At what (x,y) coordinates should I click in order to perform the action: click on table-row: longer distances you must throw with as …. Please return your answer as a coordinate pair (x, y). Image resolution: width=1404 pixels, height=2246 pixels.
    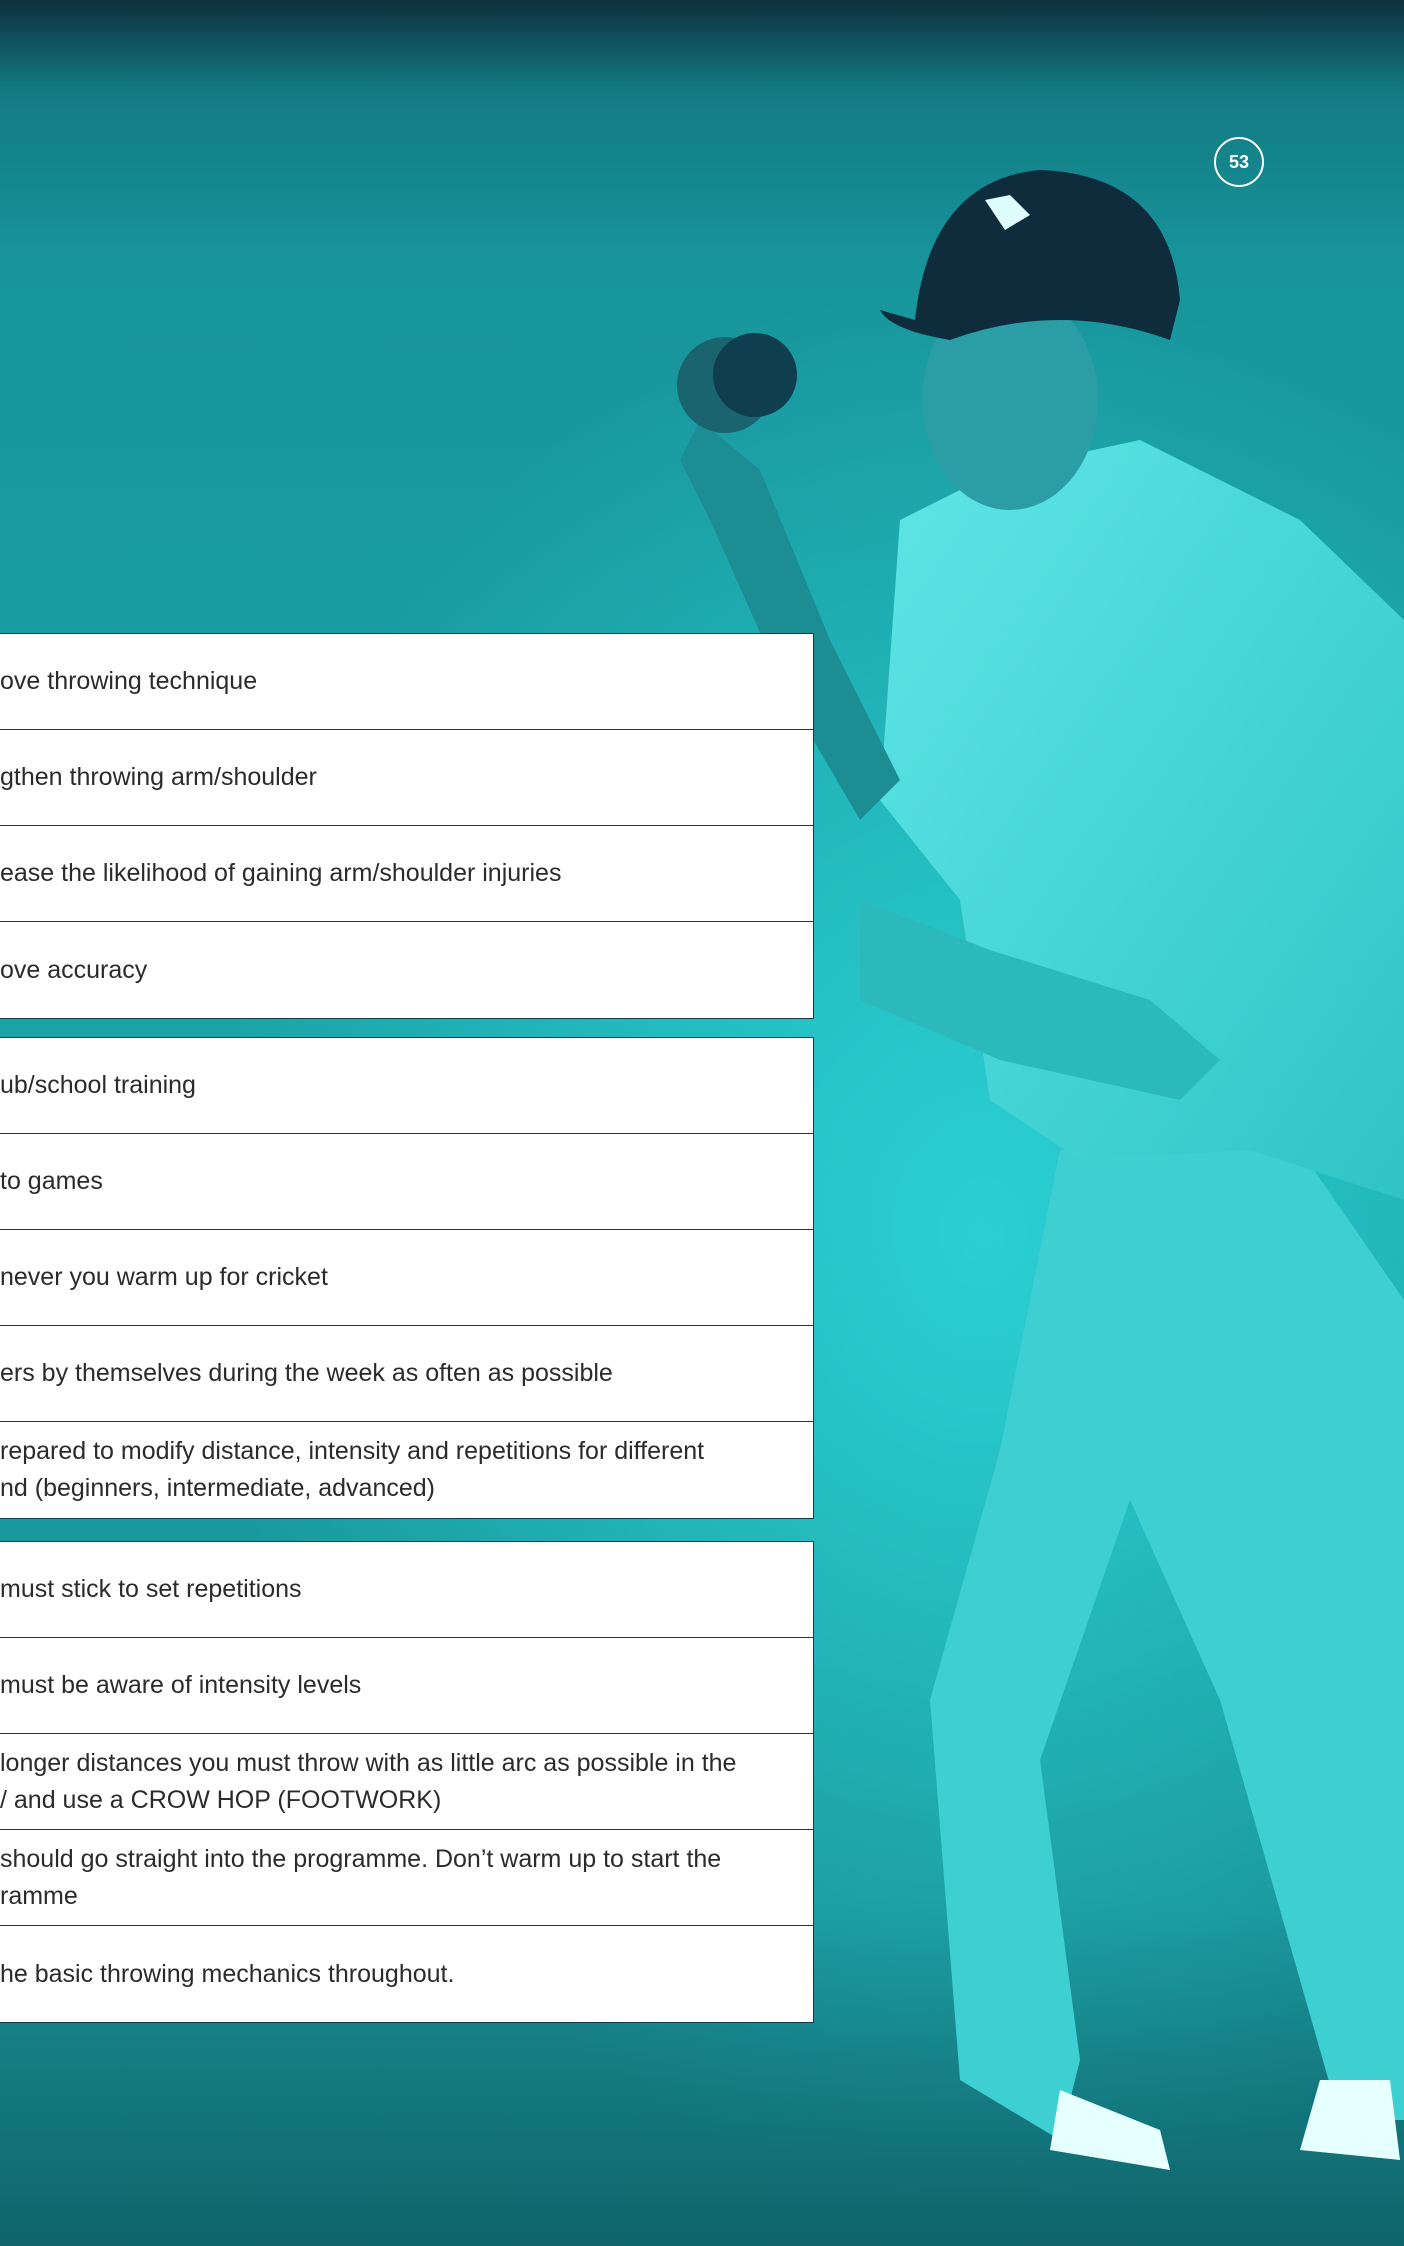
    Looking at the image, I should click on (406, 1782).